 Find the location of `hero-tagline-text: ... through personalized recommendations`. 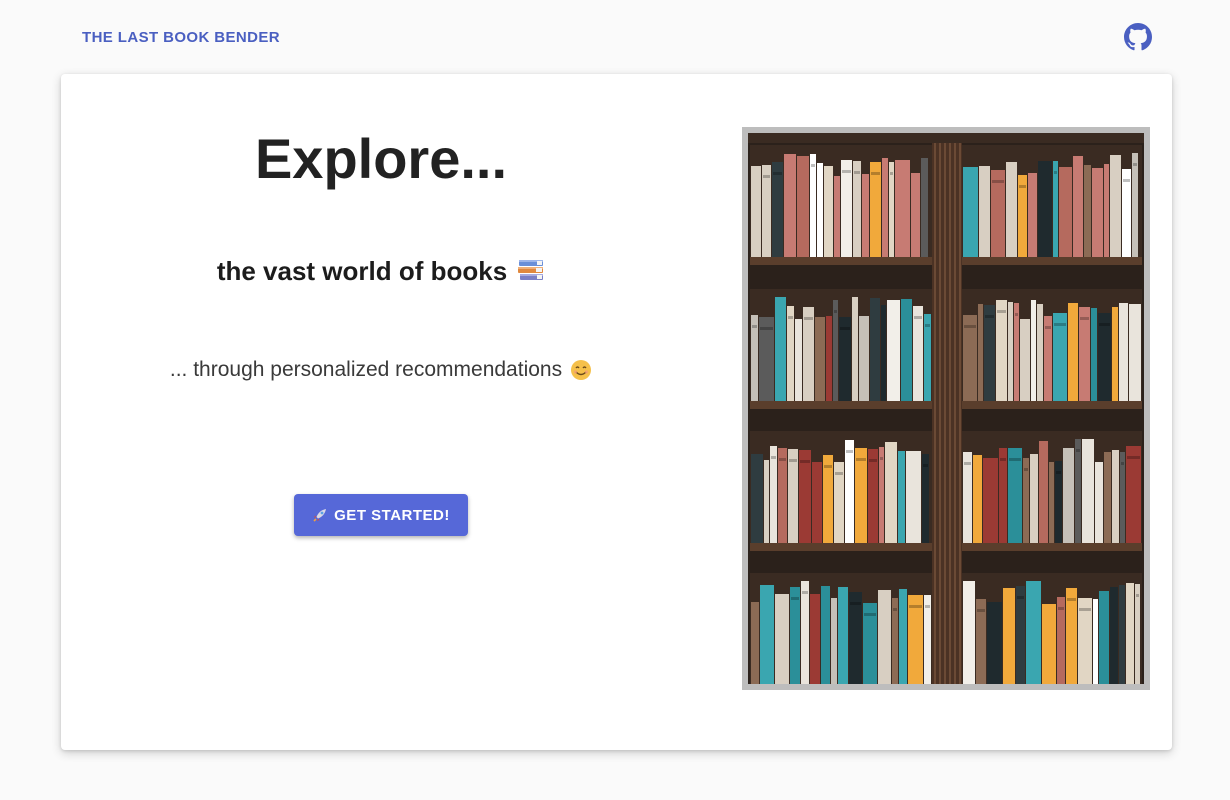

hero-tagline-text: ... through personalized recommendations is located at coordinates (366, 369).